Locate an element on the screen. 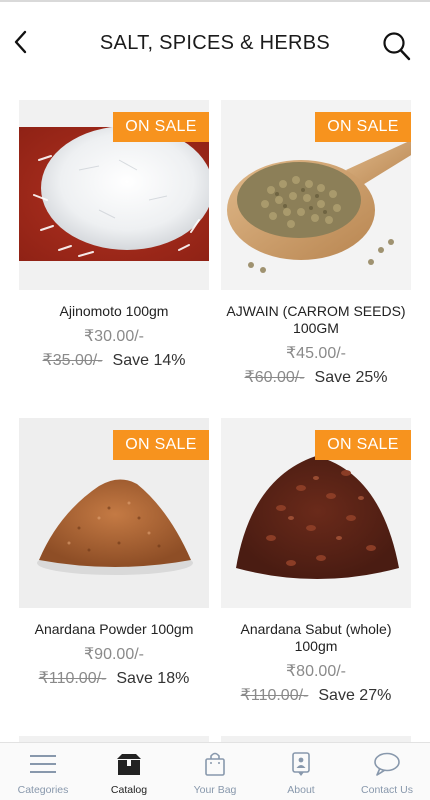 Image resolution: width=430 pixels, height=800 pixels. about-info-icon is located at coordinates (301, 764).